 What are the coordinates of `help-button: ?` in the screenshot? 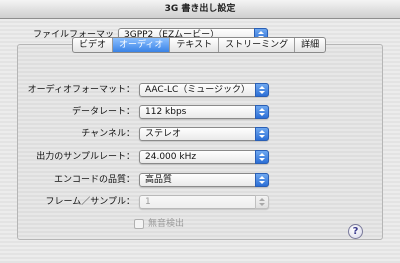 It's located at (355, 231).